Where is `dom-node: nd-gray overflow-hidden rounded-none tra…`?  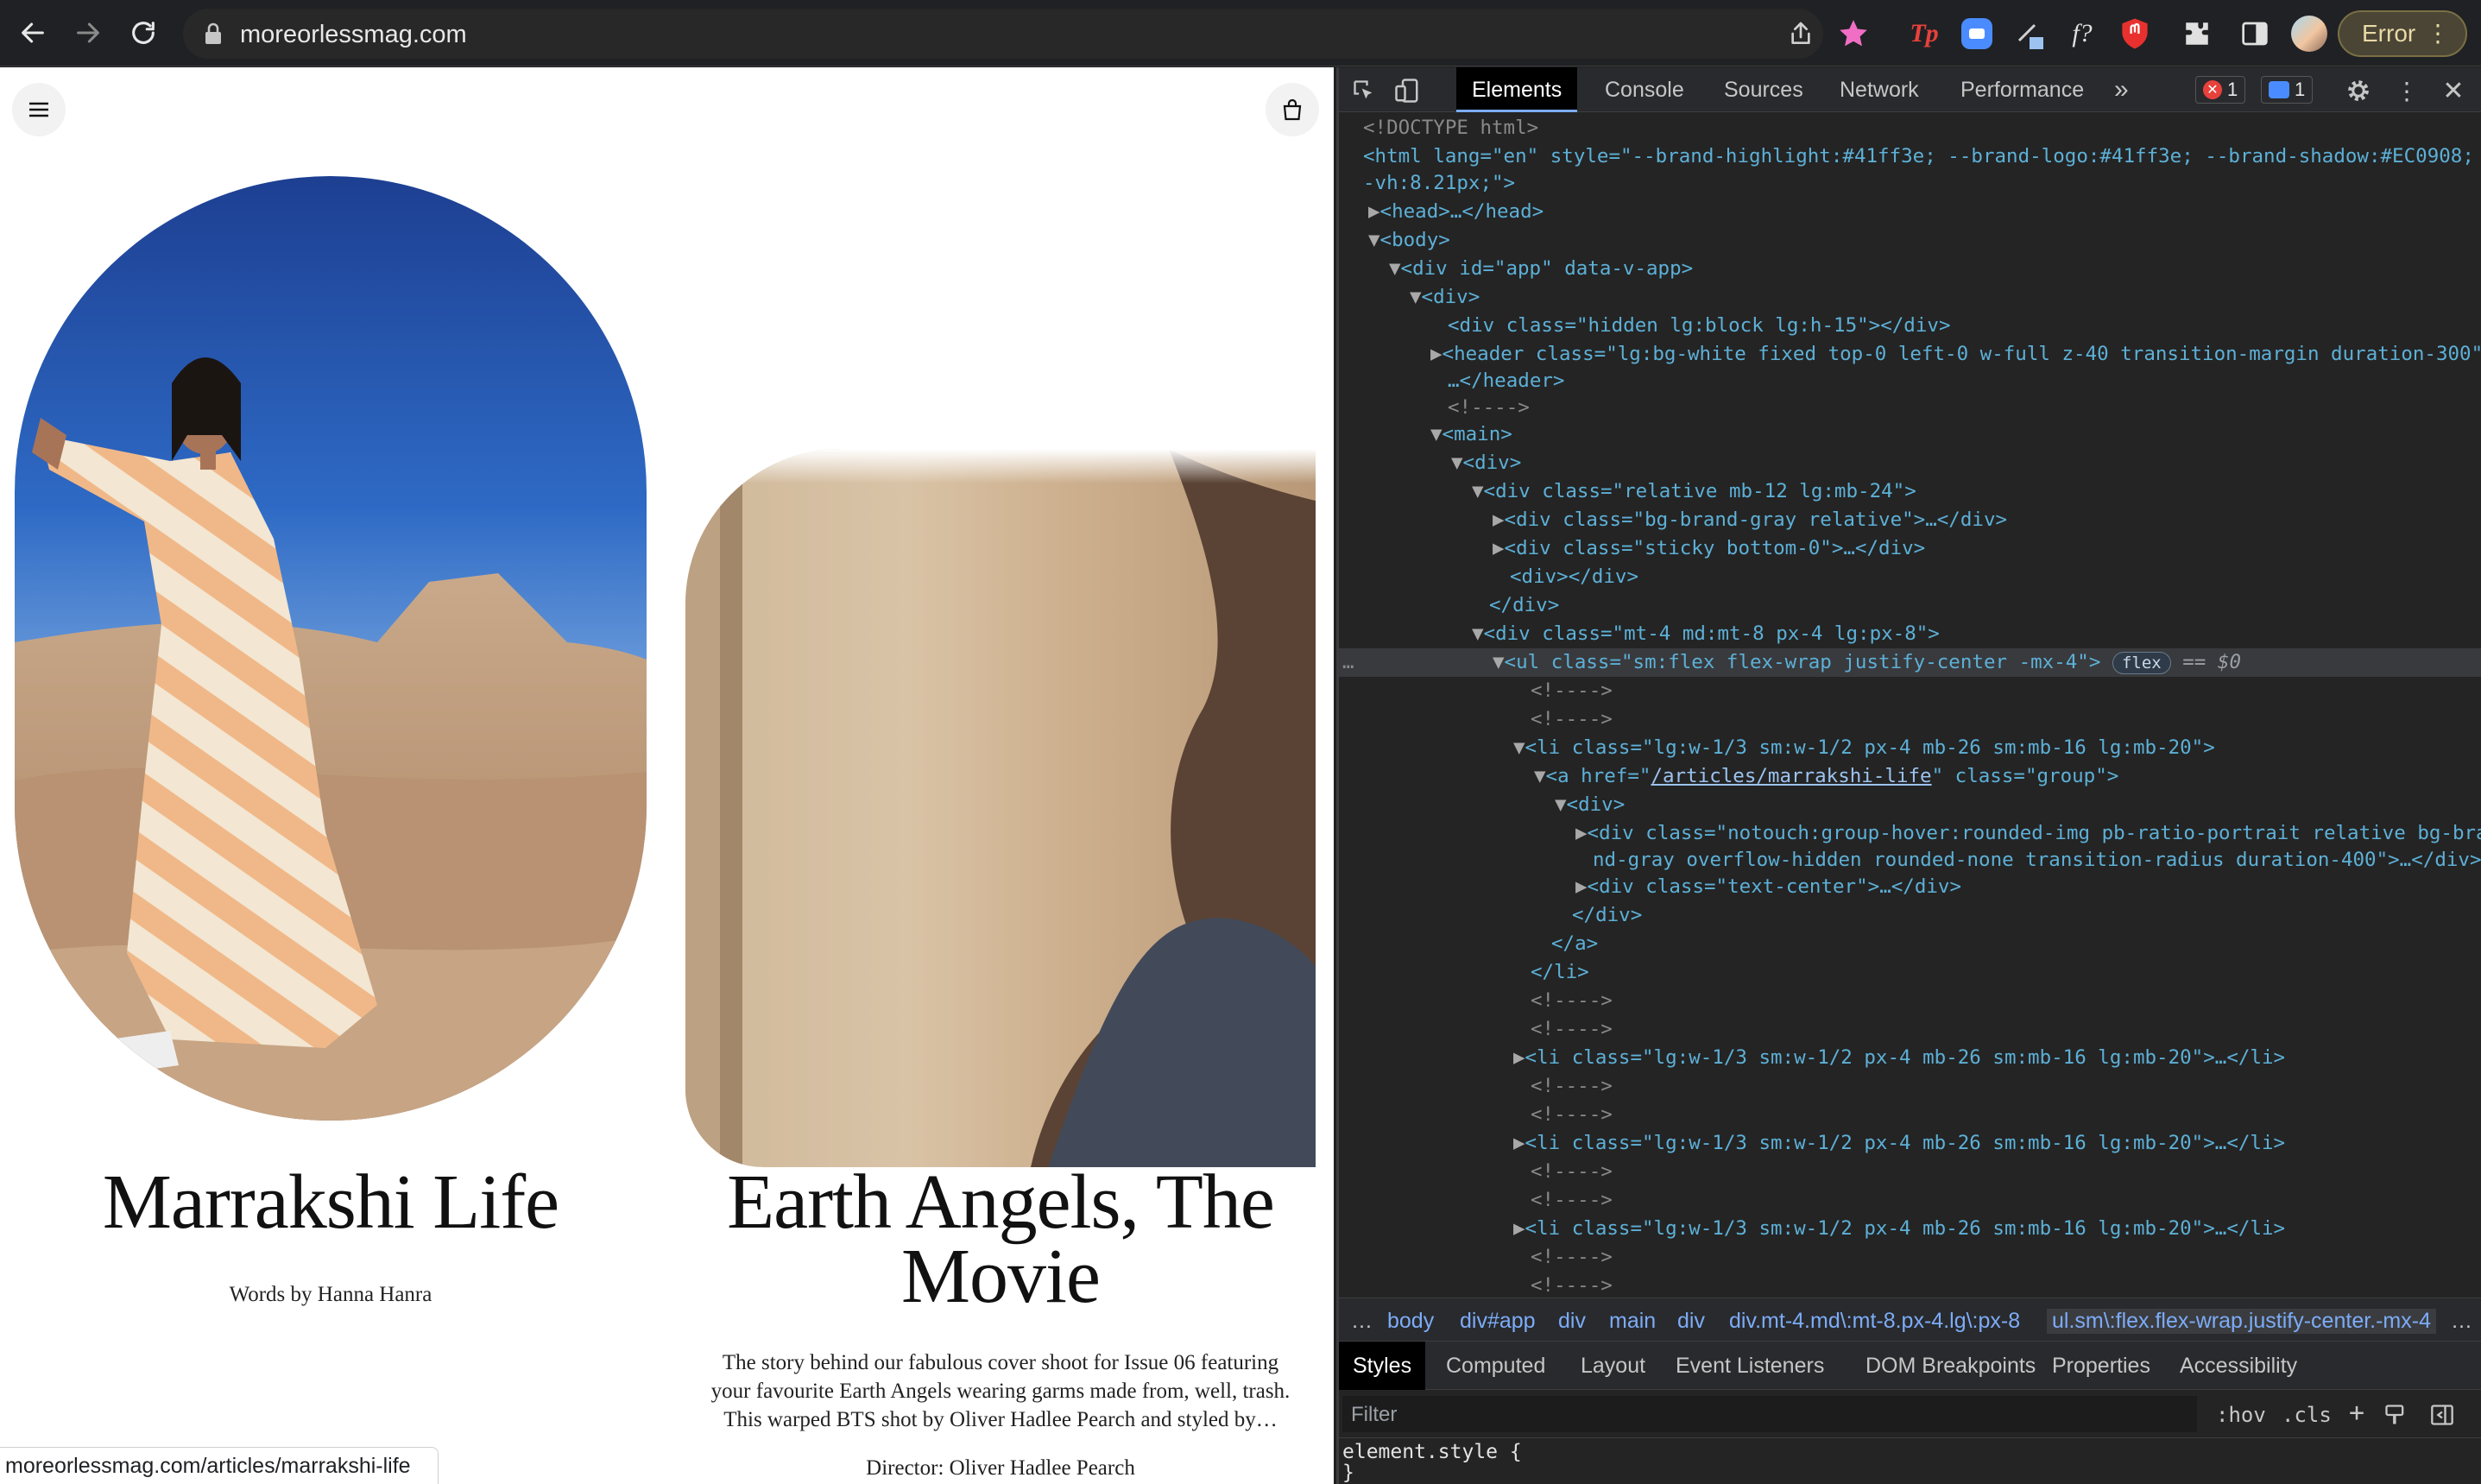
dom-node: nd-gray overflow-hidden rounded-none tra… is located at coordinates (1910, 860).